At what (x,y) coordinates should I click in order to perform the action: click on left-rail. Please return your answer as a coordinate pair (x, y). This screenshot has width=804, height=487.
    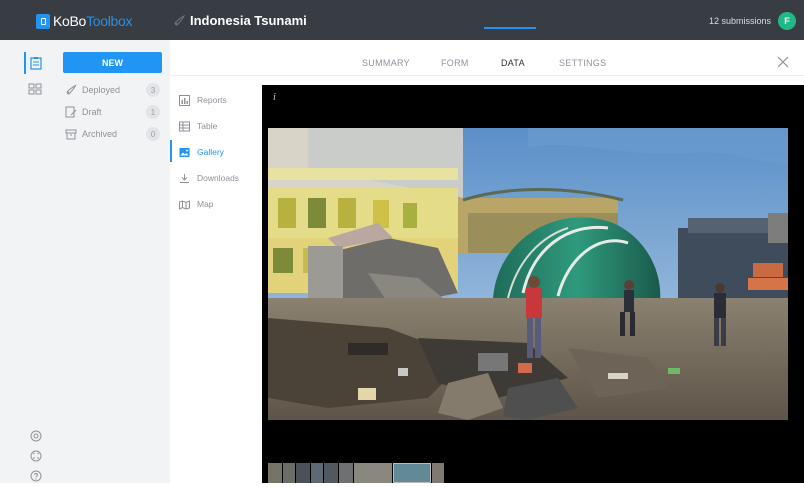
    Looking at the image, I should click on (24, 261).